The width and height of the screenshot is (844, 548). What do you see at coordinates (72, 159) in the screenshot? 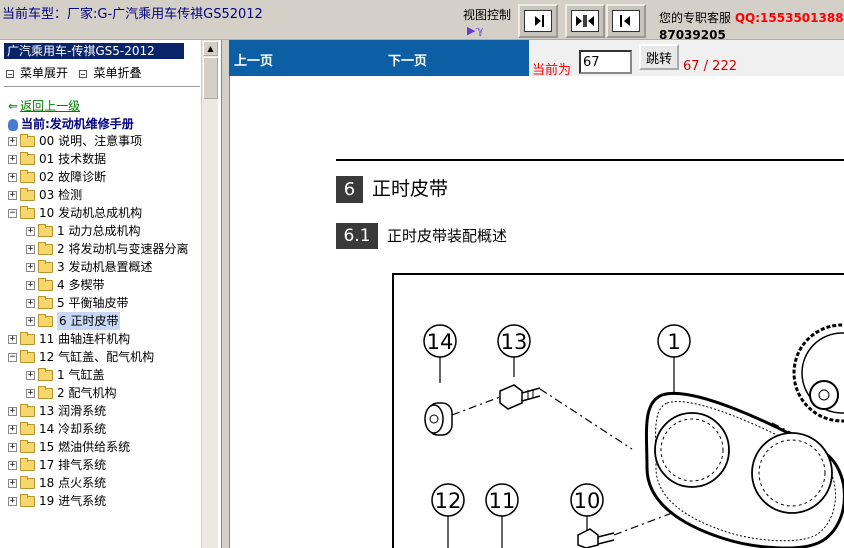
I see `tree-item-label: 01 技术数据` at bounding box center [72, 159].